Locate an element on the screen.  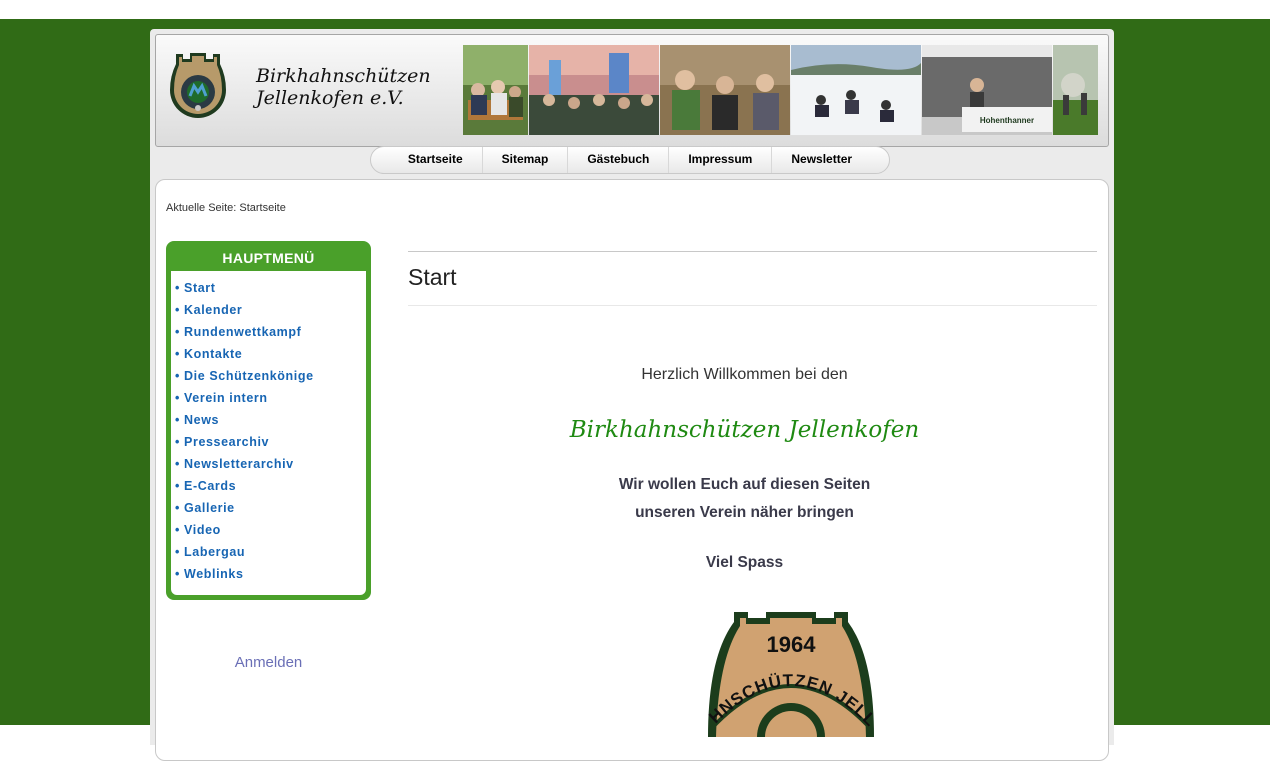
menu-item-kontakte: • Kontakte is located at coordinates (268, 354).